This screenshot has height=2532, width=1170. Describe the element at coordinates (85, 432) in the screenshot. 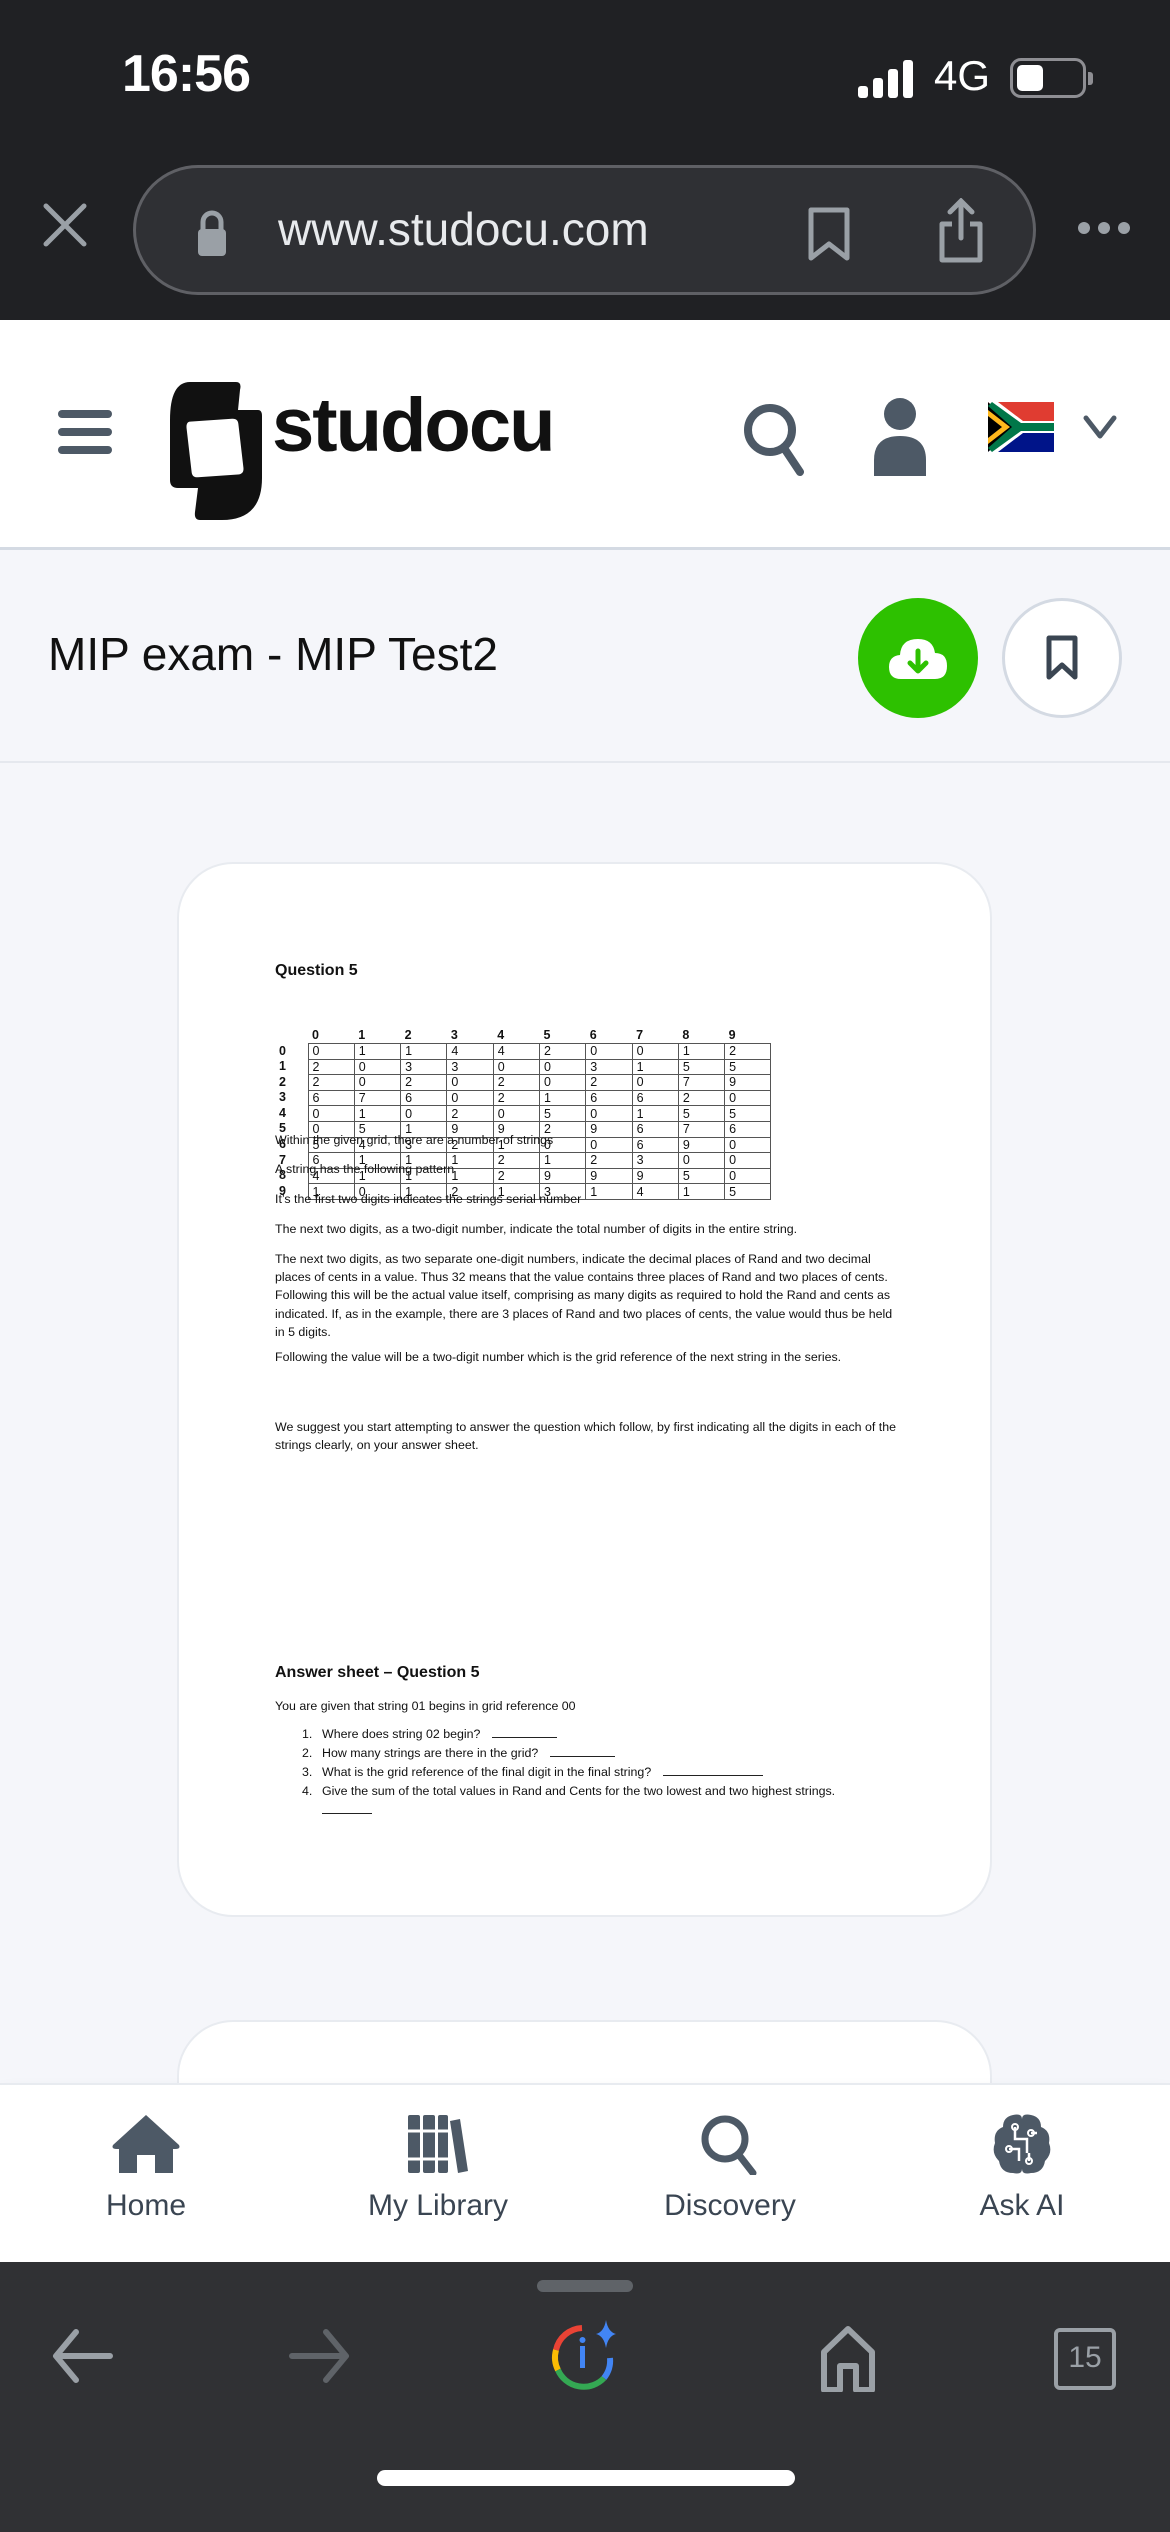

I see `menu-icon` at that location.